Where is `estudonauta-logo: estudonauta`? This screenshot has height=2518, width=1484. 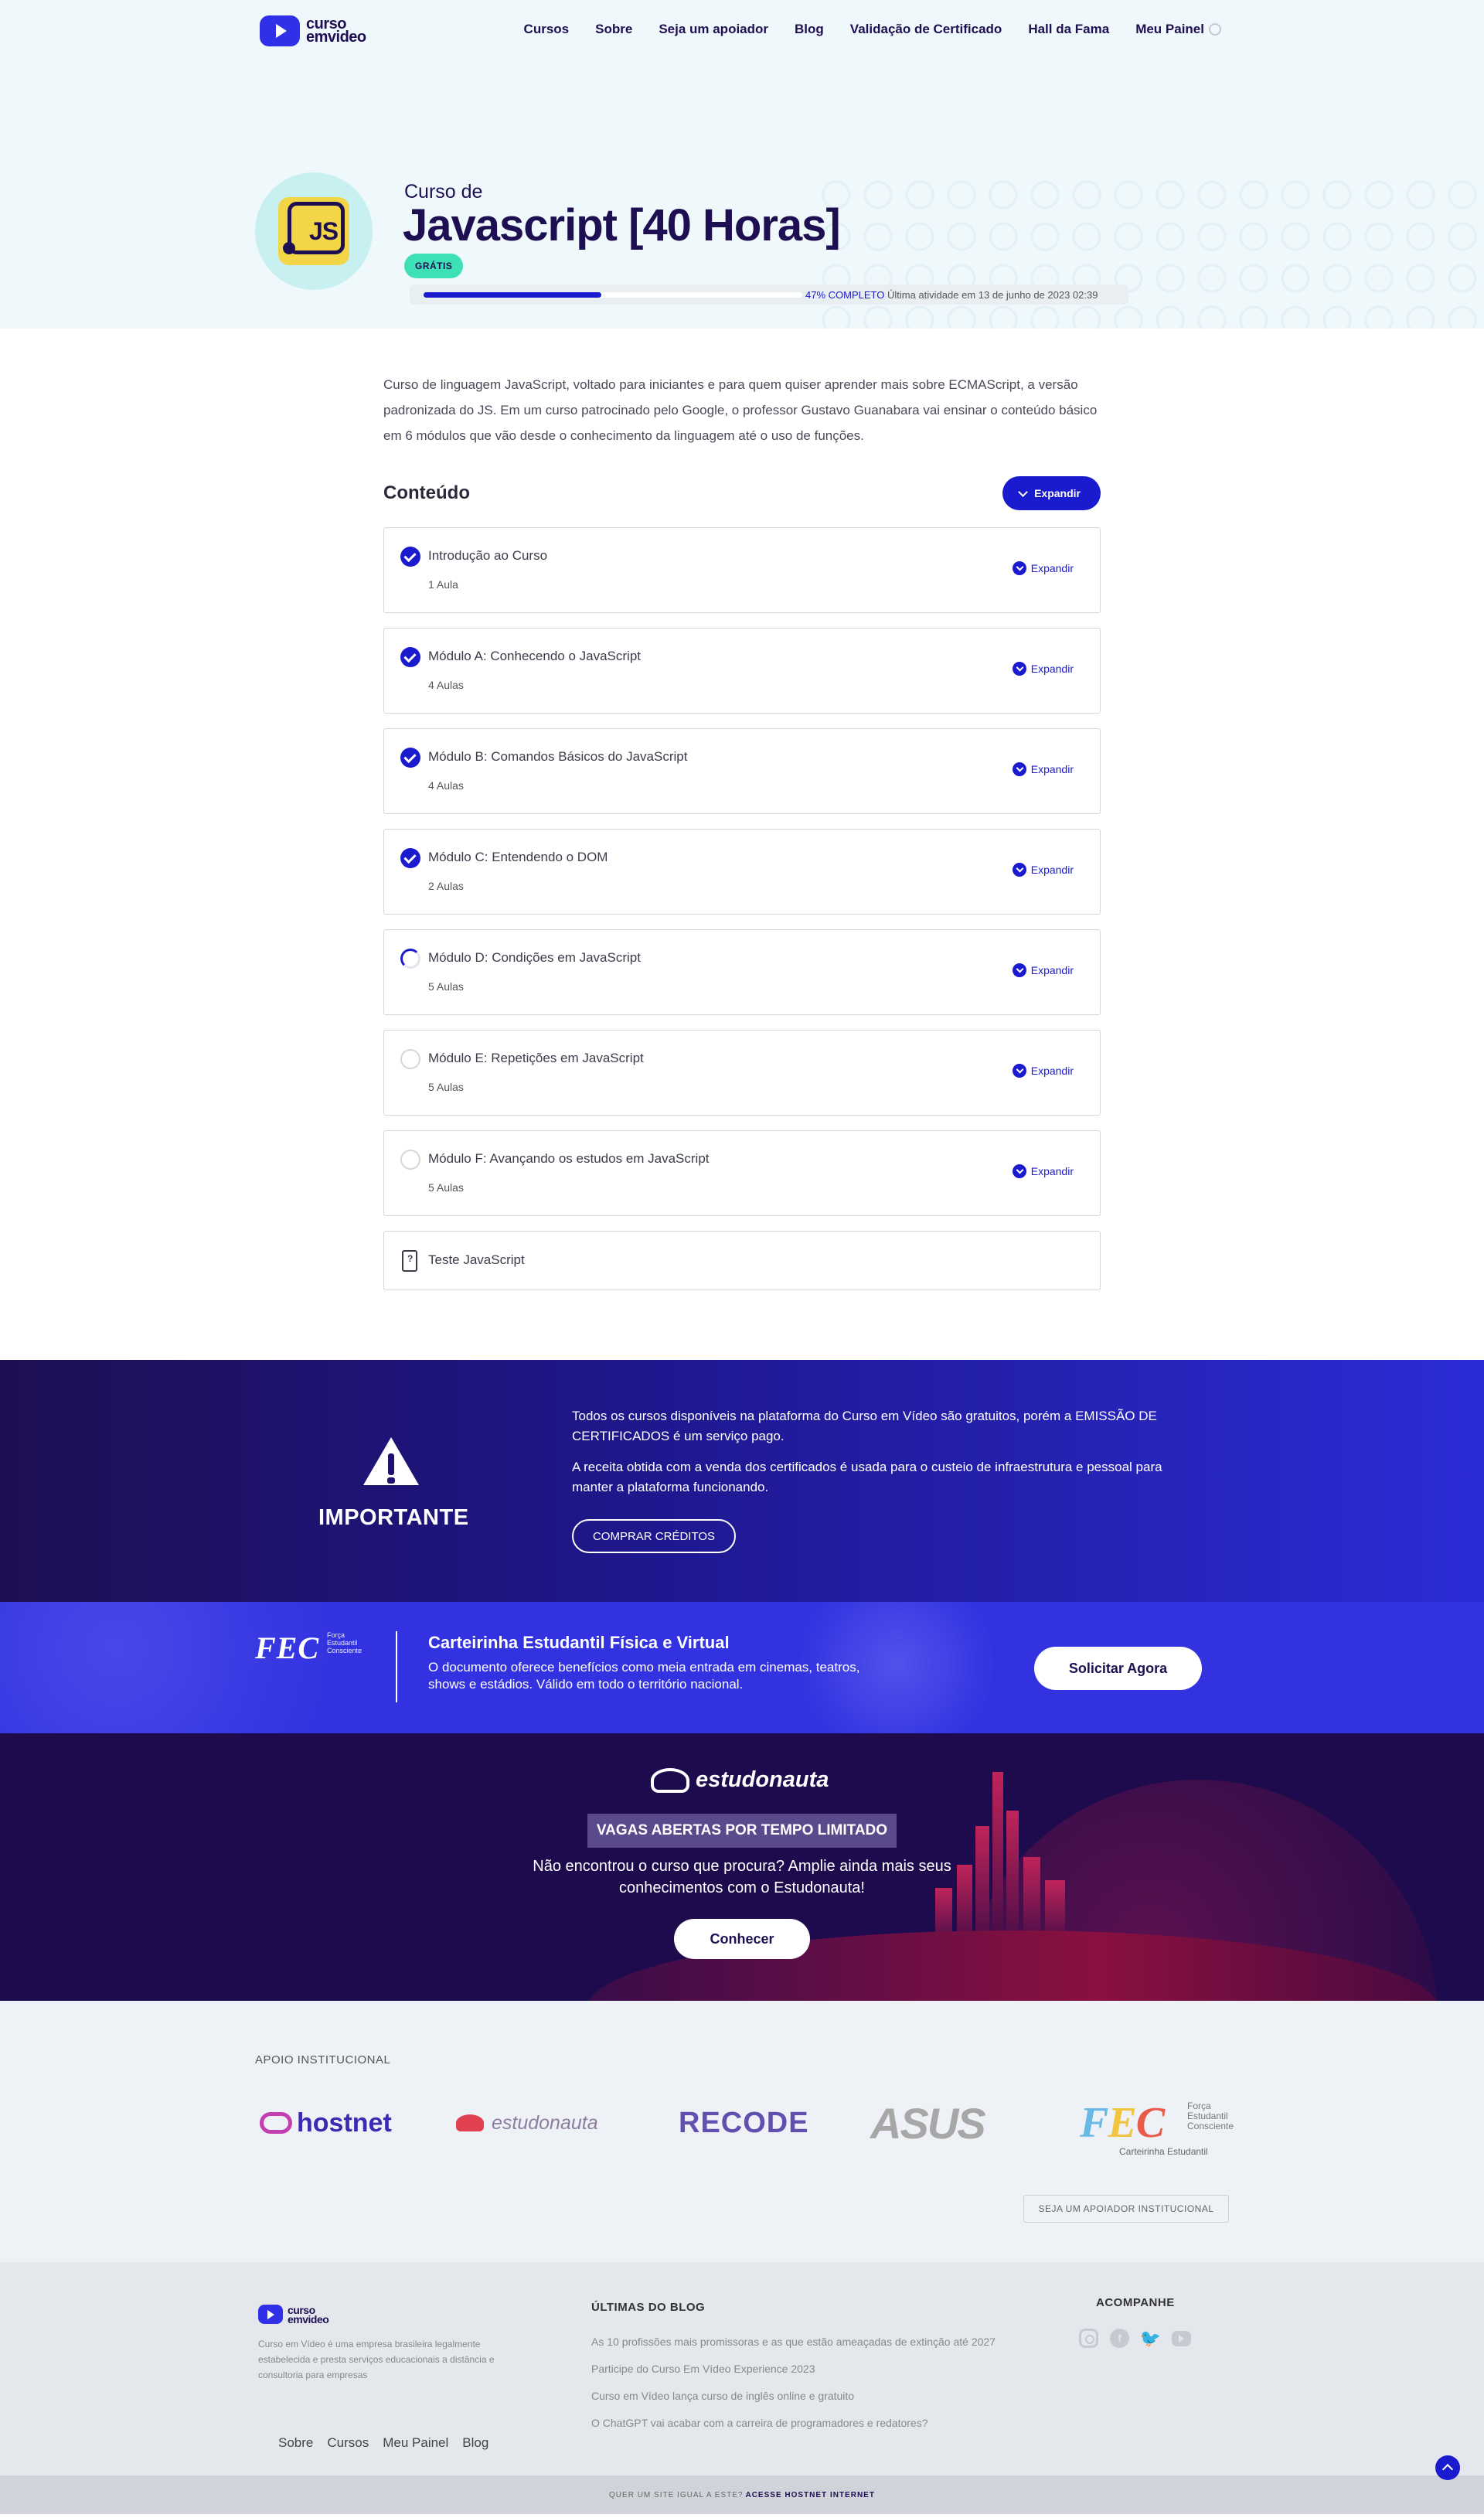 estudonauta-logo: estudonauta is located at coordinates (740, 1780).